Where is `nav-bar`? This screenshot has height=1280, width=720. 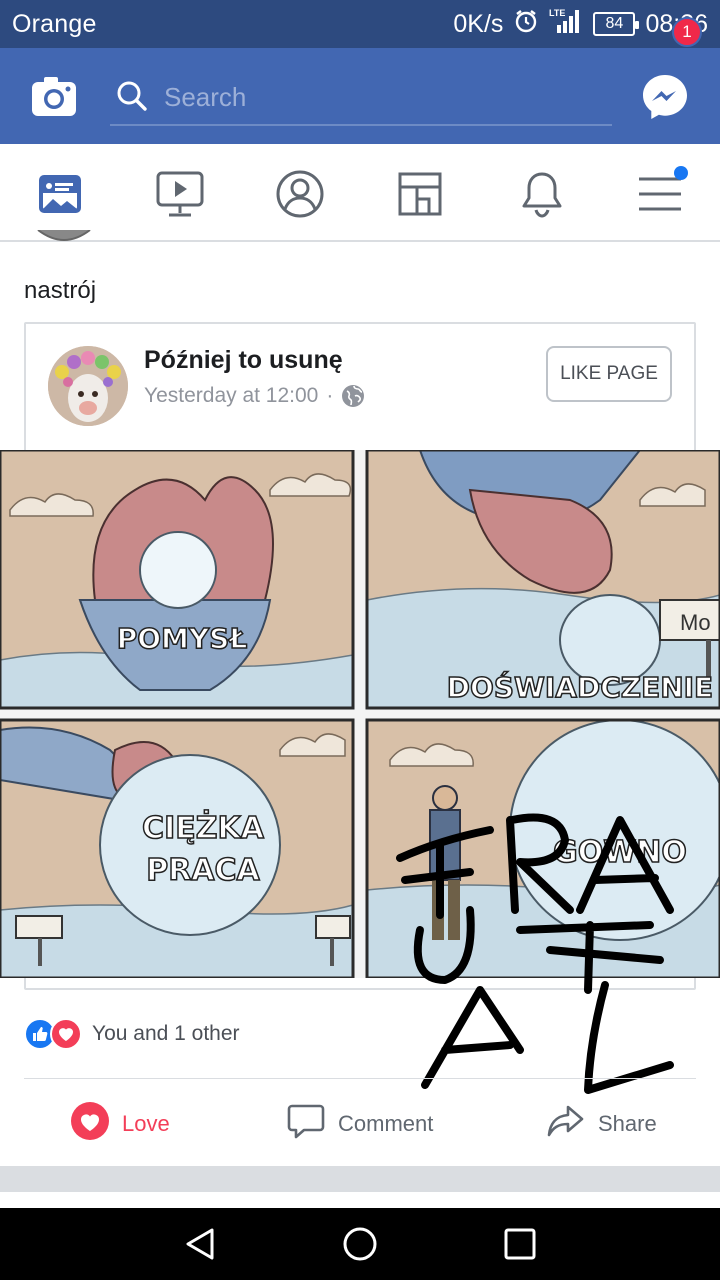 nav-bar is located at coordinates (360, 193).